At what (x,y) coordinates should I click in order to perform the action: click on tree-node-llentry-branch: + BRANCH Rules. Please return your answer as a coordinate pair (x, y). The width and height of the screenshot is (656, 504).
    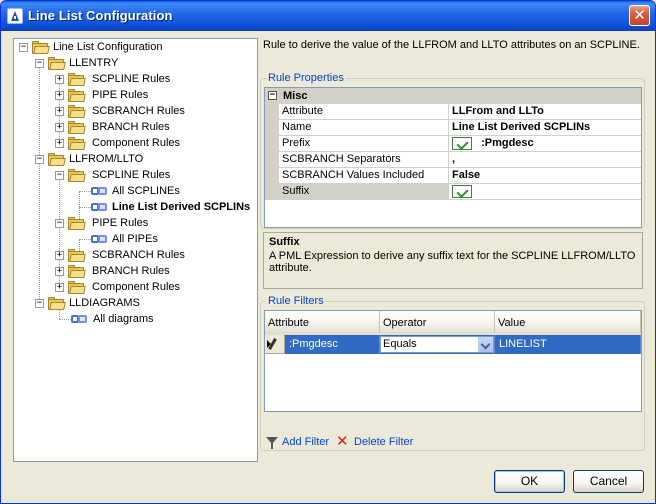
    Looking at the image, I should click on (134, 127).